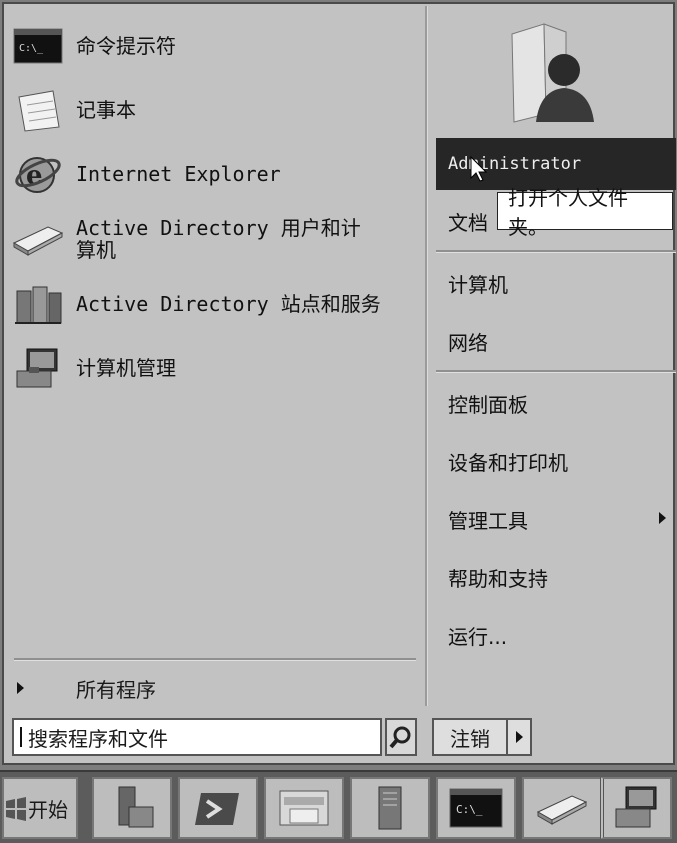  What do you see at coordinates (210, 110) in the screenshot?
I see `program-notepad: 记事本` at bounding box center [210, 110].